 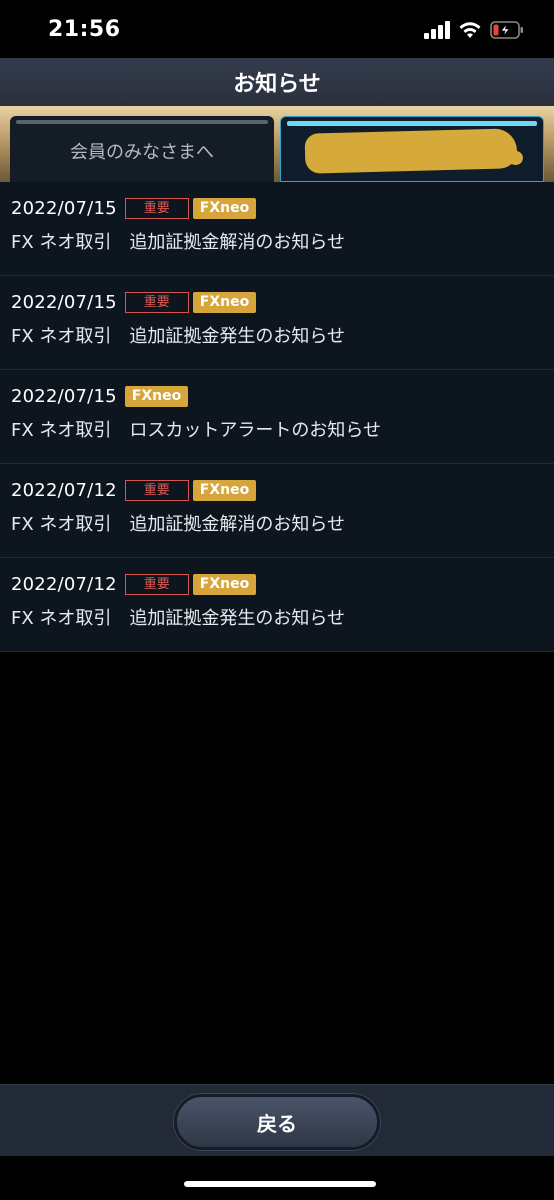 I want to click on notice-item: 2022/07/15 重要 FXneo FX ネオ取引 追加証拠金発生のお知らせ, so click(x=277, y=323).